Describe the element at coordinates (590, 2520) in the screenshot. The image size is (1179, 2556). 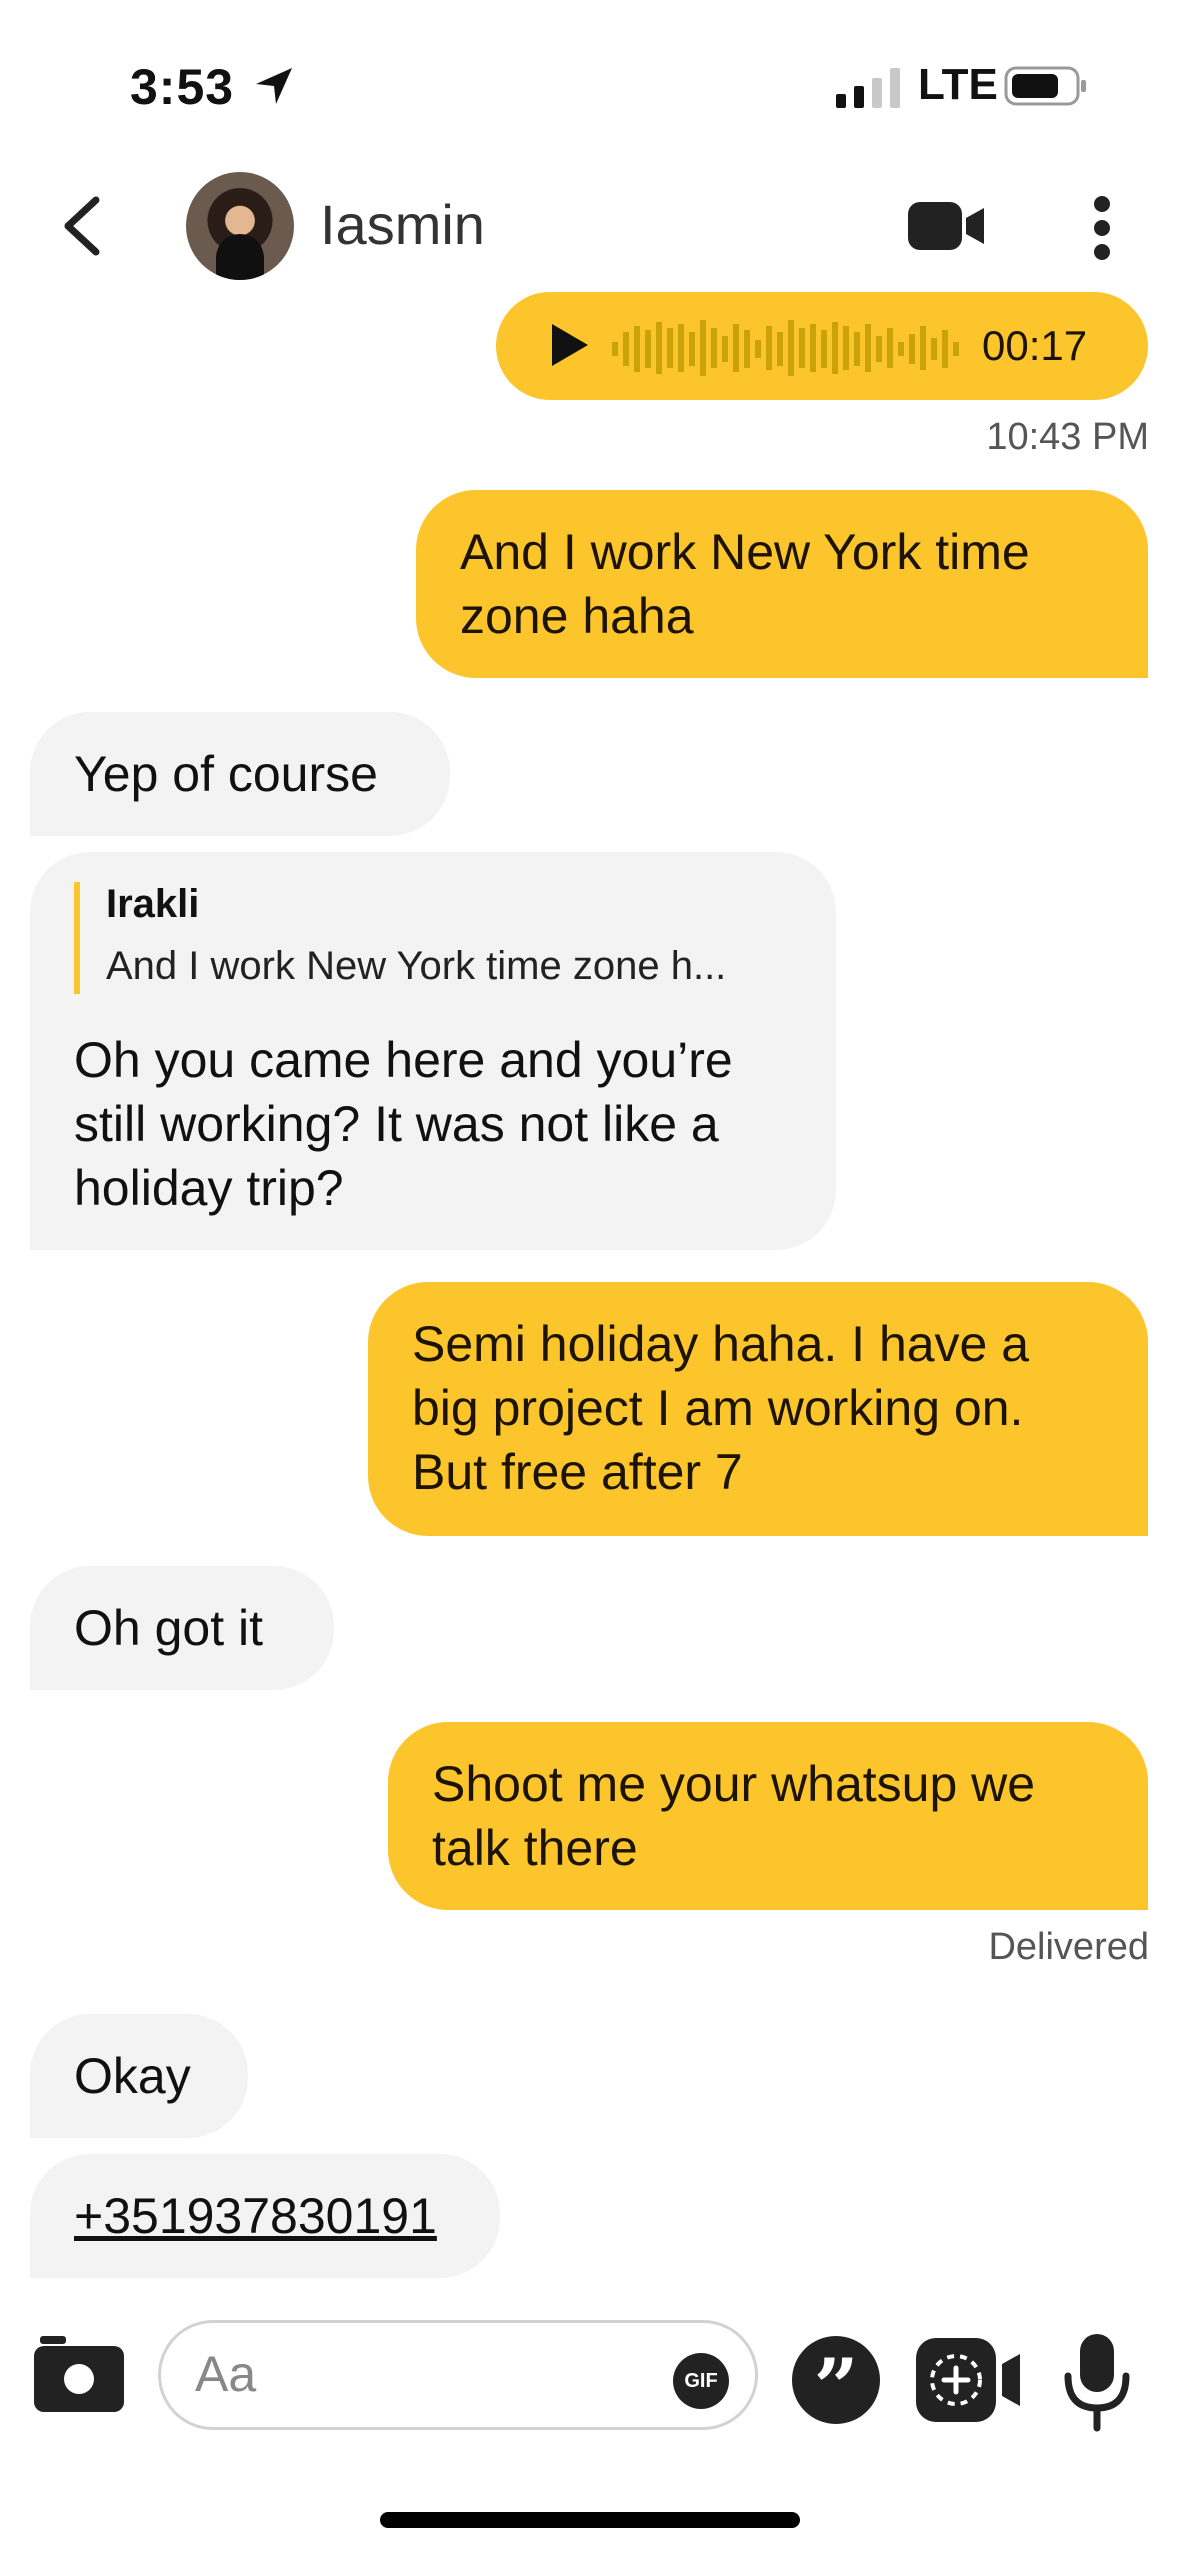
I see `home-indicator` at that location.